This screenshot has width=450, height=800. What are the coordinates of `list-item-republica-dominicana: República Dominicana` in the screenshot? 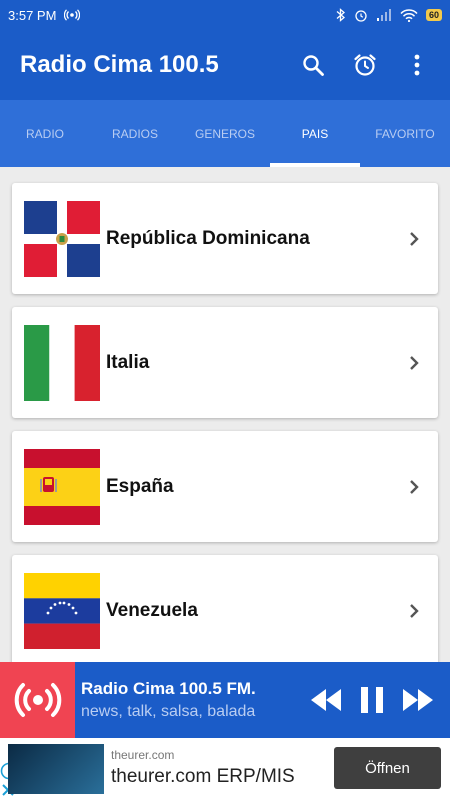 It's located at (225, 238).